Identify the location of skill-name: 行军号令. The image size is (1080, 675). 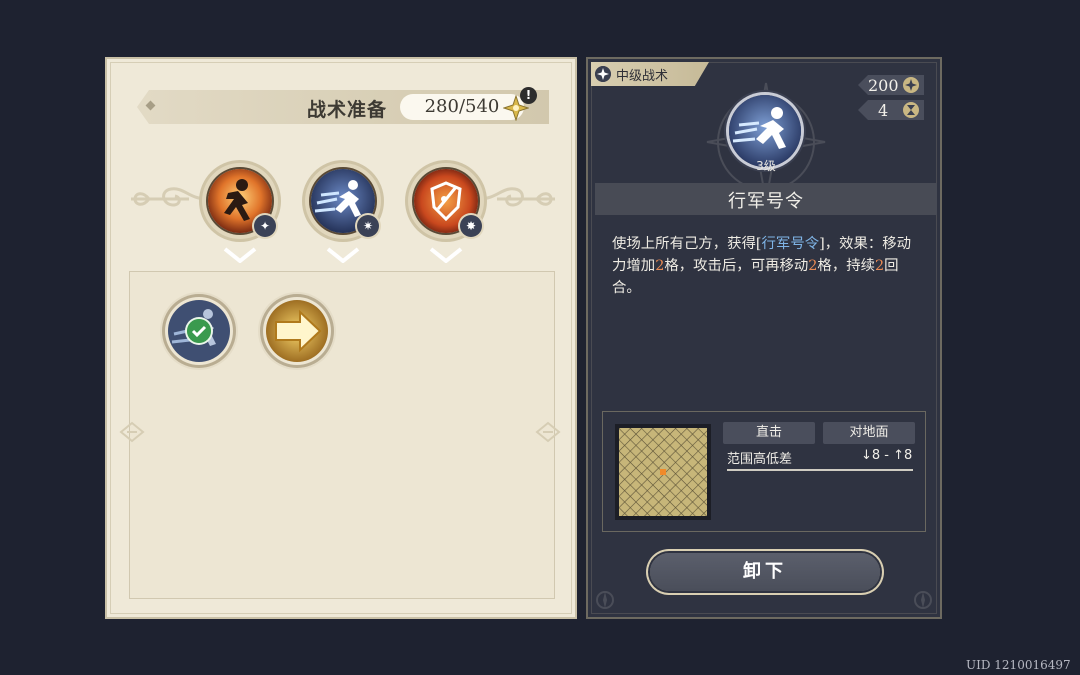
(766, 201).